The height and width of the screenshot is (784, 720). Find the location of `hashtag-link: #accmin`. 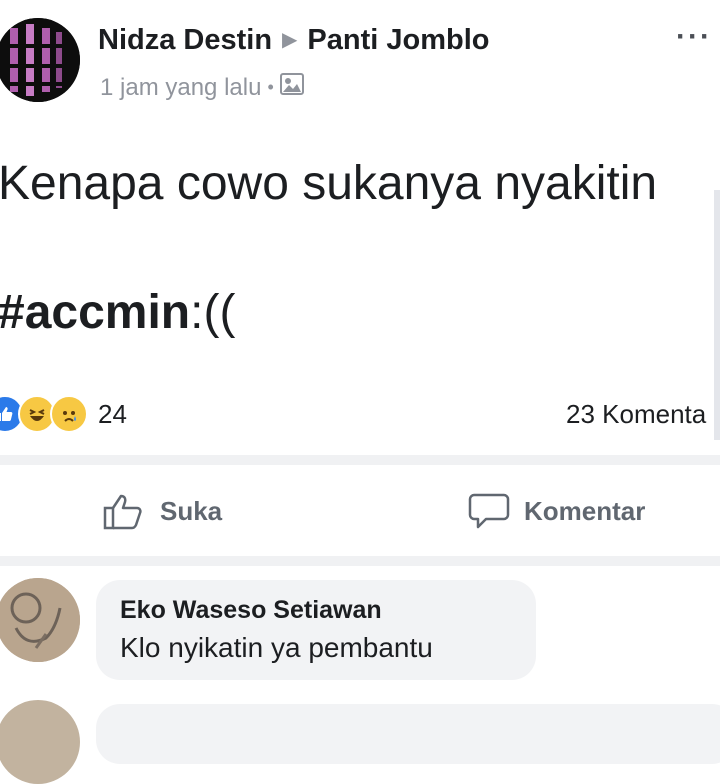

hashtag-link: #accmin is located at coordinates (95, 312).